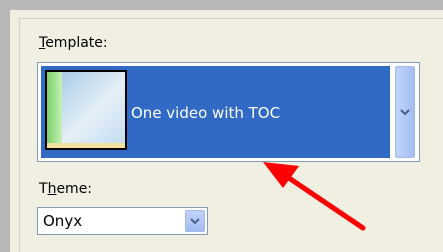 Image resolution: width=443 pixels, height=252 pixels. What do you see at coordinates (63, 221) in the screenshot?
I see `theme-selected-value: Onyx` at bounding box center [63, 221].